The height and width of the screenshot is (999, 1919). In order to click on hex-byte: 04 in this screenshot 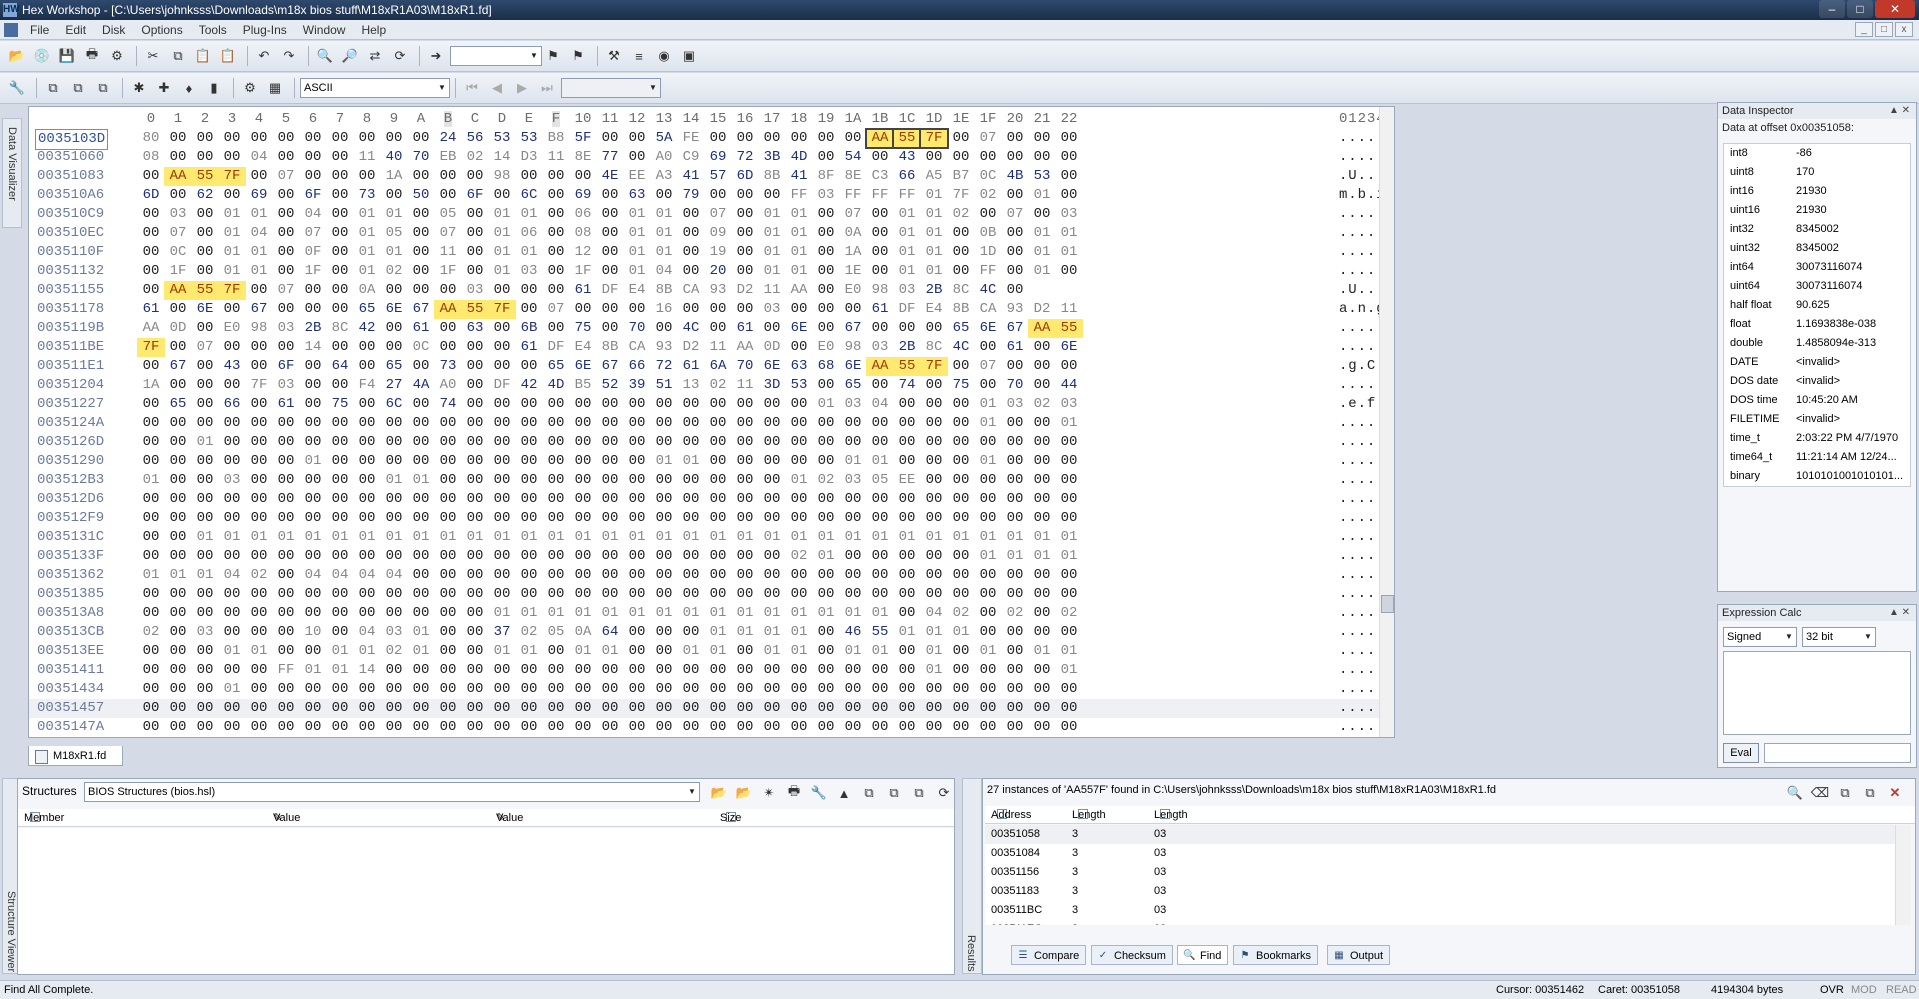, I will do `click(259, 157)`.